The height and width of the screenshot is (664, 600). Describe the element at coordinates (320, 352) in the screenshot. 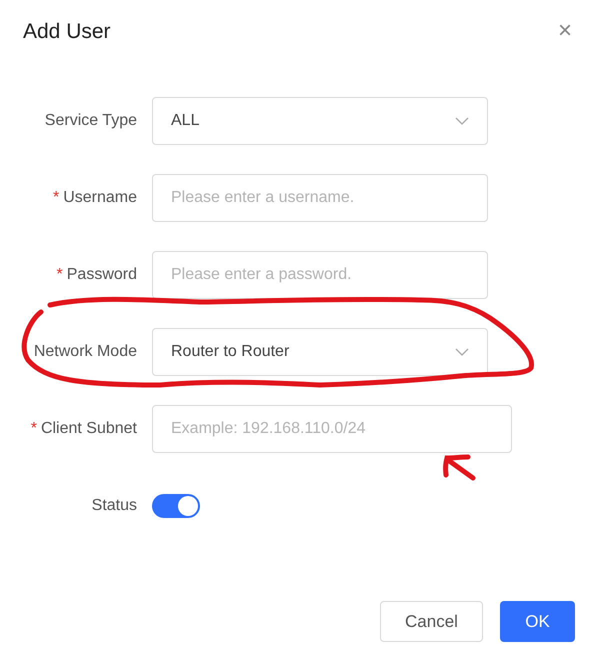

I see `select-field: Router to Router` at that location.